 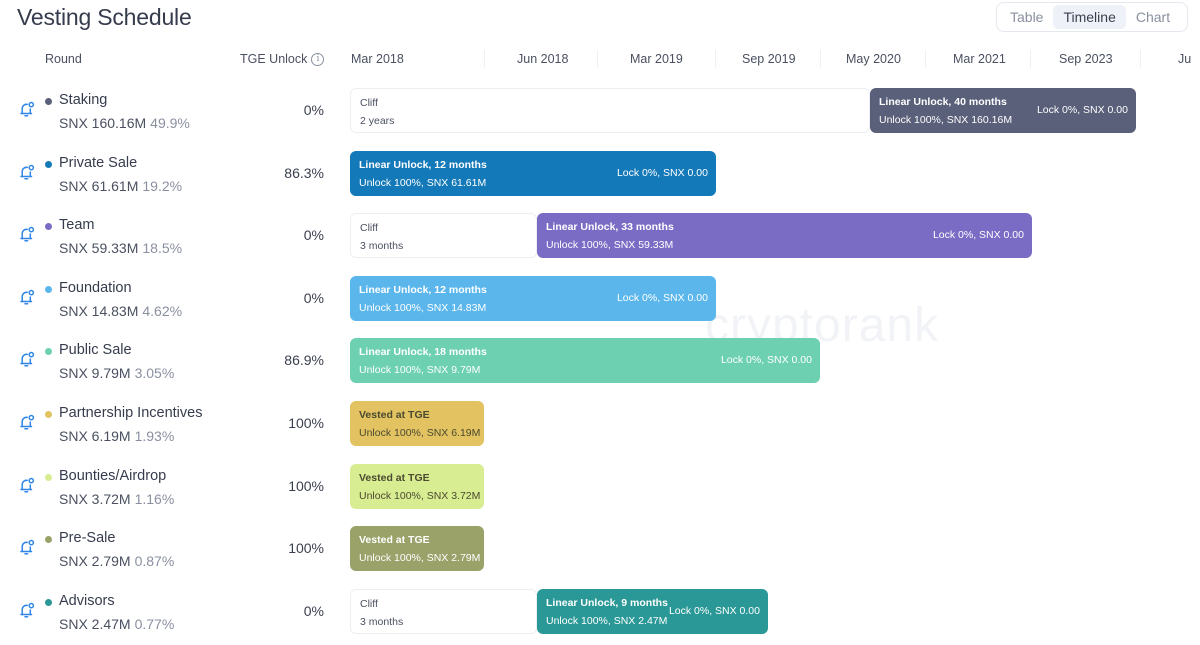 I want to click on timeline-tick: Mar 2019, so click(x=656, y=59).